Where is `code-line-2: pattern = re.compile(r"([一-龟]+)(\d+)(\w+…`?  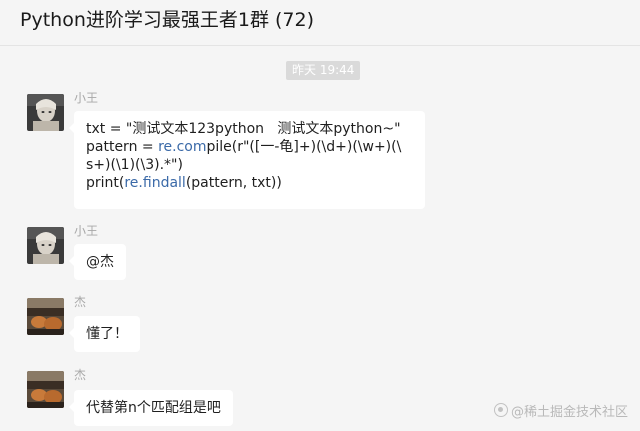 code-line-2: pattern = re.compile(r"([一-龟]+)(\d+)(\w+… is located at coordinates (251, 147).